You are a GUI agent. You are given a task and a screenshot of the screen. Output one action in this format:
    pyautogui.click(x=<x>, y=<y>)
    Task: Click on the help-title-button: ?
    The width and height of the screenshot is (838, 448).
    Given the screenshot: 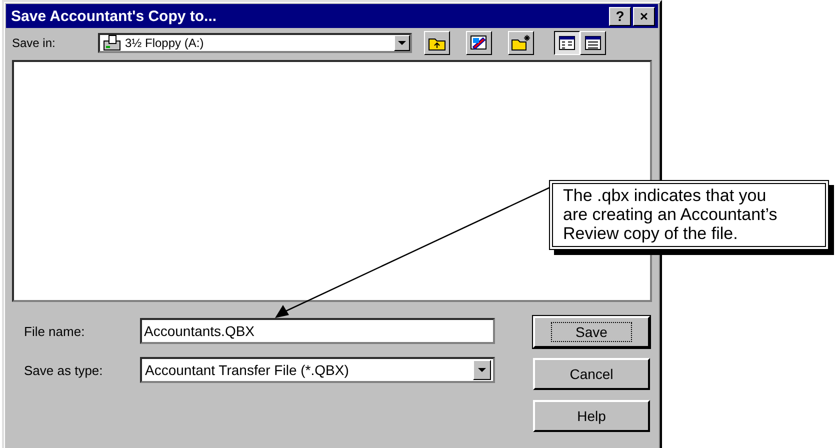 What is the action you would take?
    pyautogui.click(x=620, y=16)
    